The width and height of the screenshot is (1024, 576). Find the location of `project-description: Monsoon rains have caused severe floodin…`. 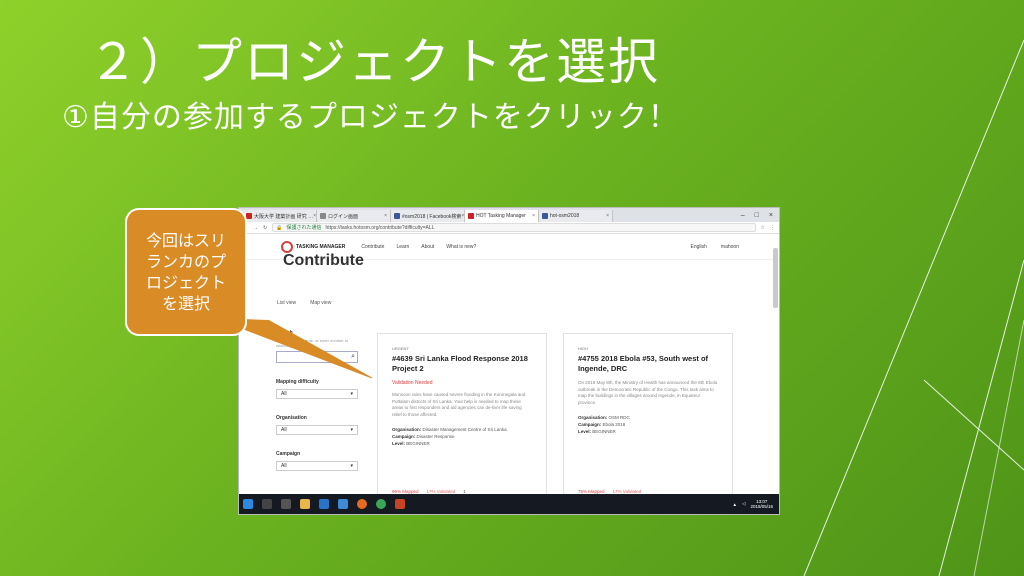

project-description: Monsoon rains have caused severe floodin… is located at coordinates (459, 404).